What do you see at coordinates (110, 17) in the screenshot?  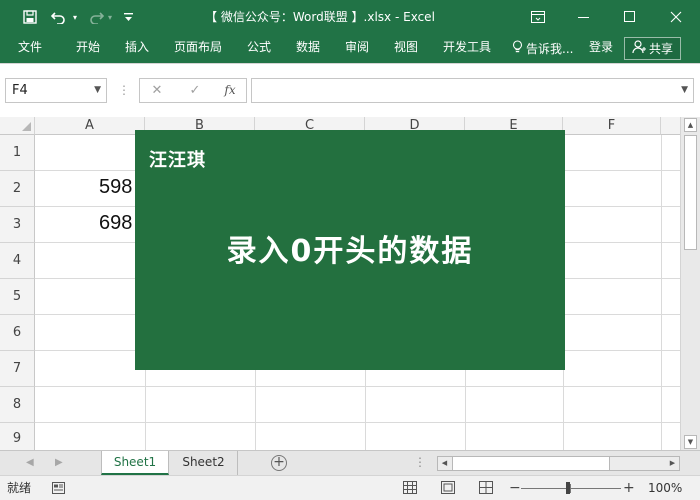 I see `redo-dropdown-icon: ▾` at bounding box center [110, 17].